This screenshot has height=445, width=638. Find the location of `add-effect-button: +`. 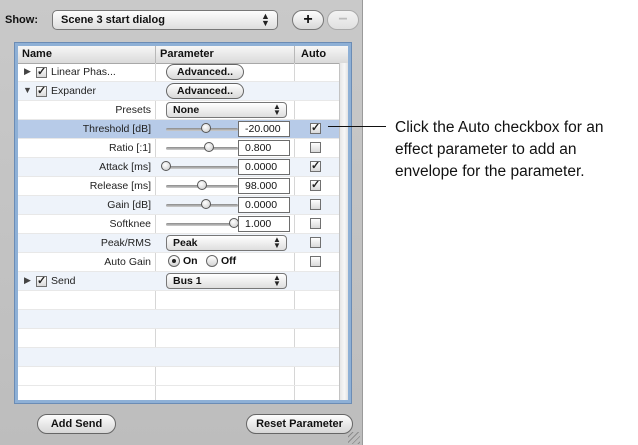

add-effect-button: + is located at coordinates (308, 20).